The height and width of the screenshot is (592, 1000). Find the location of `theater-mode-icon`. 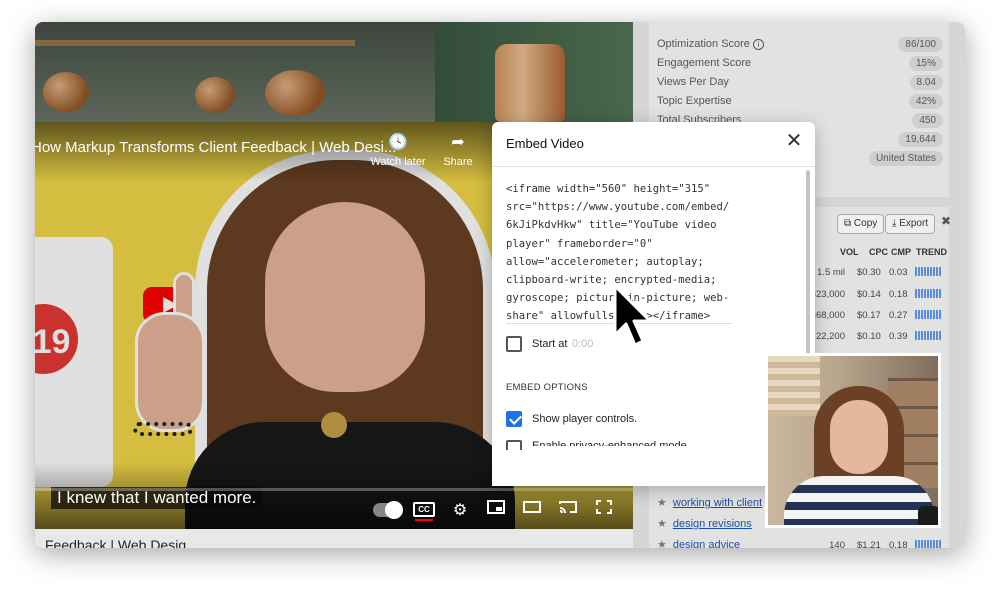

theater-mode-icon is located at coordinates (532, 510).